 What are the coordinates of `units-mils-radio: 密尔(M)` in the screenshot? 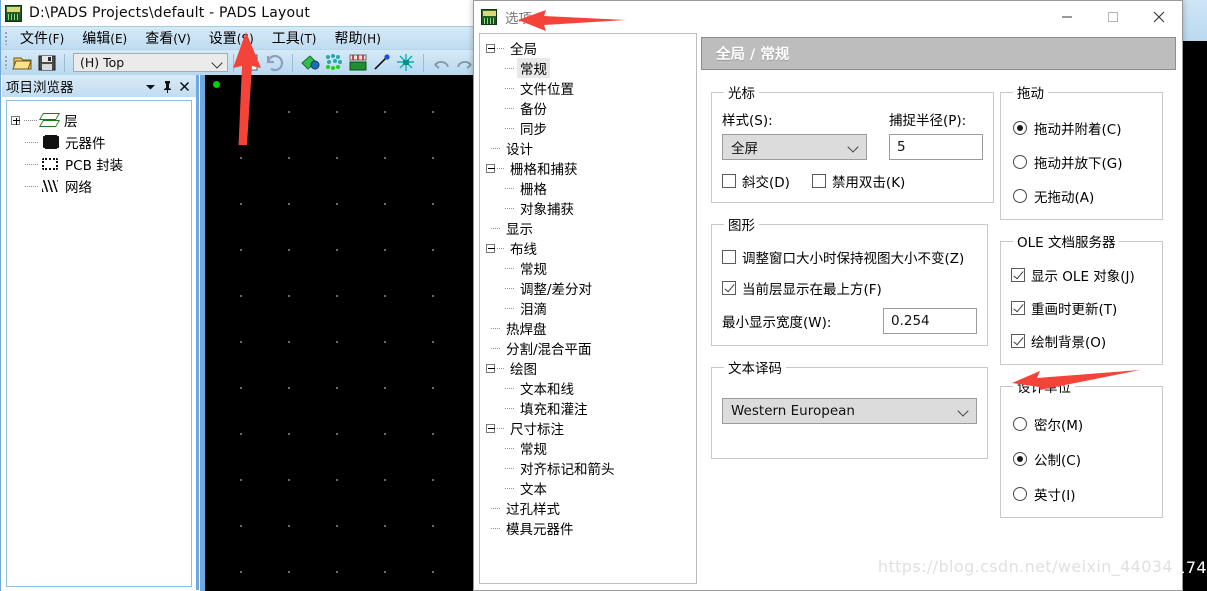 It's located at (1082, 424).